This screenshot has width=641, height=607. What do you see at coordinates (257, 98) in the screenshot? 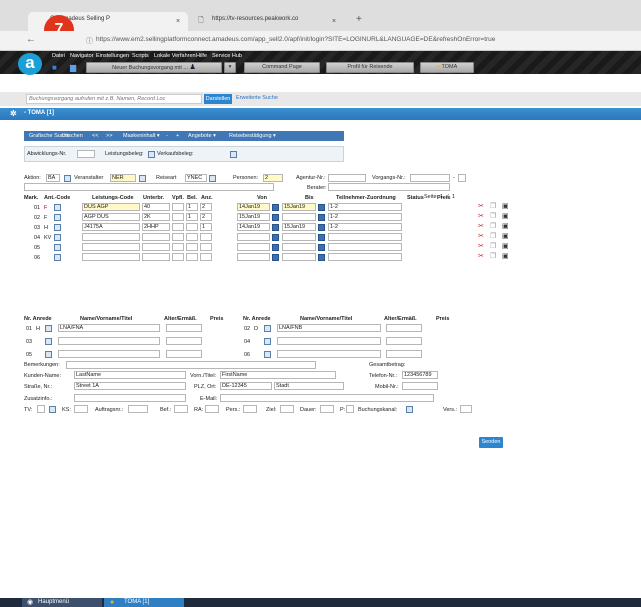
I see `advanced-search-link: Erweiterte Suche` at bounding box center [257, 98].